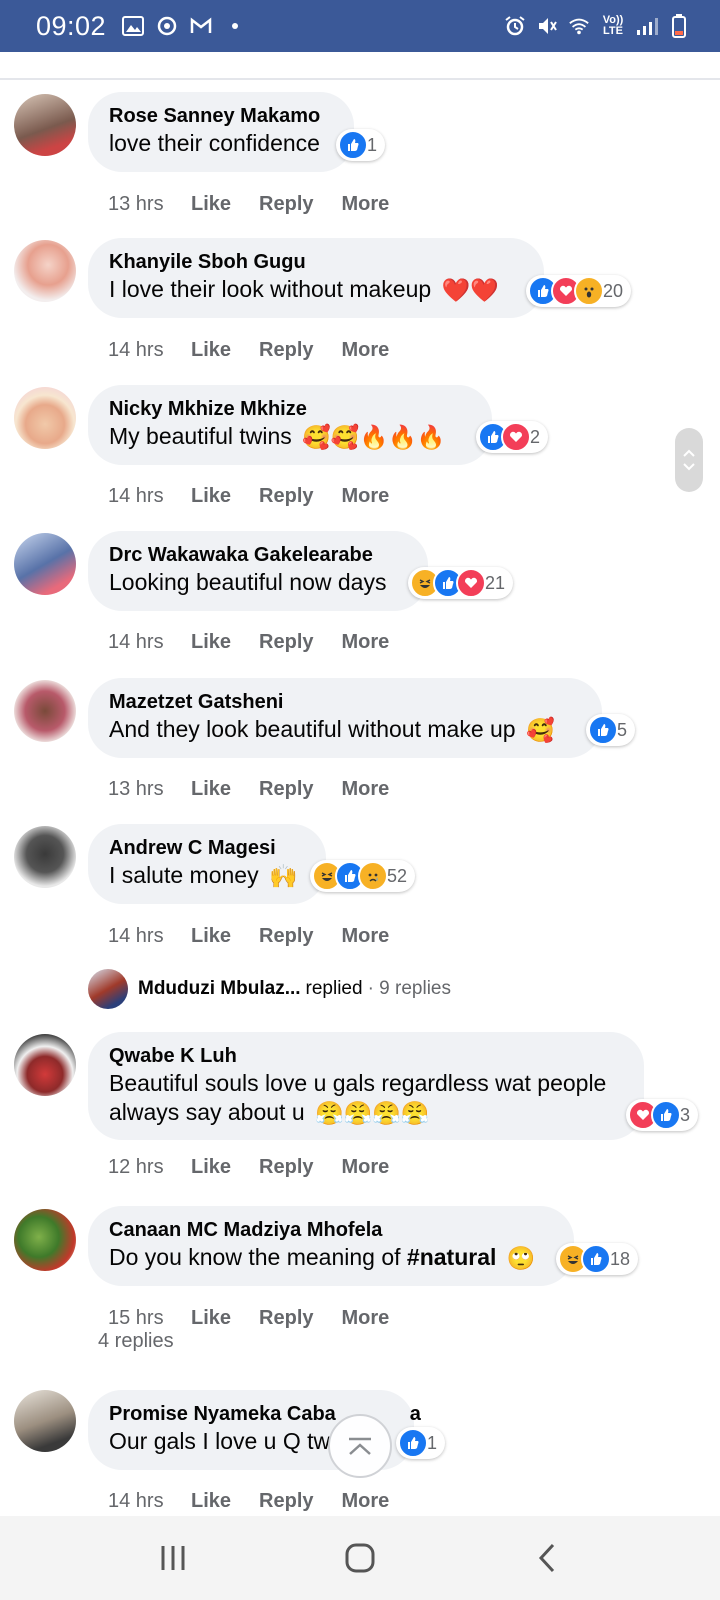 Image resolution: width=720 pixels, height=1600 pixels. What do you see at coordinates (290, 409) in the screenshot?
I see `comment-author: Nicky Mkhize Mkhize` at bounding box center [290, 409].